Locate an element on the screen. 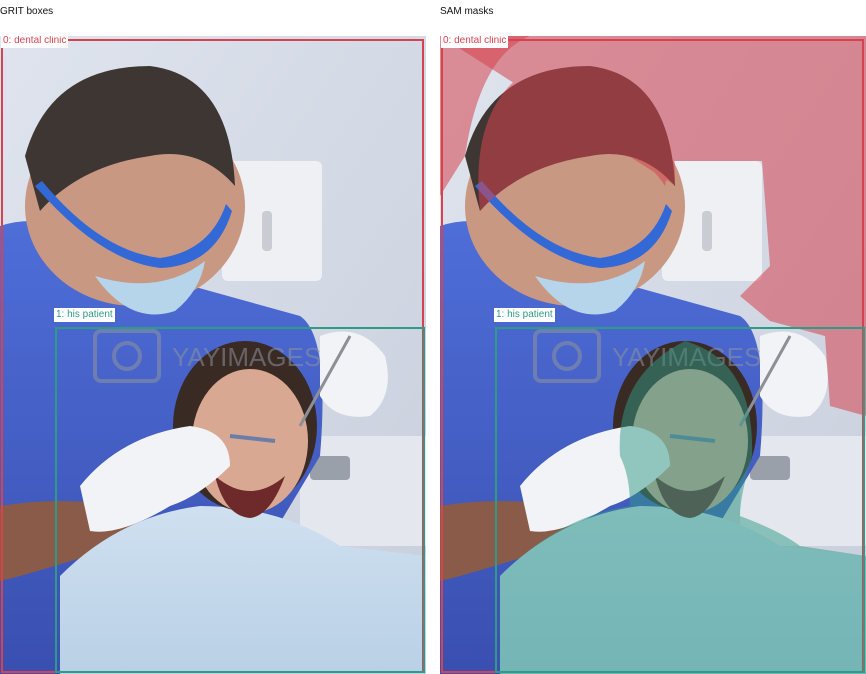 This screenshot has height=674, width=866. right-panel-title: SAM masks is located at coordinates (467, 11).